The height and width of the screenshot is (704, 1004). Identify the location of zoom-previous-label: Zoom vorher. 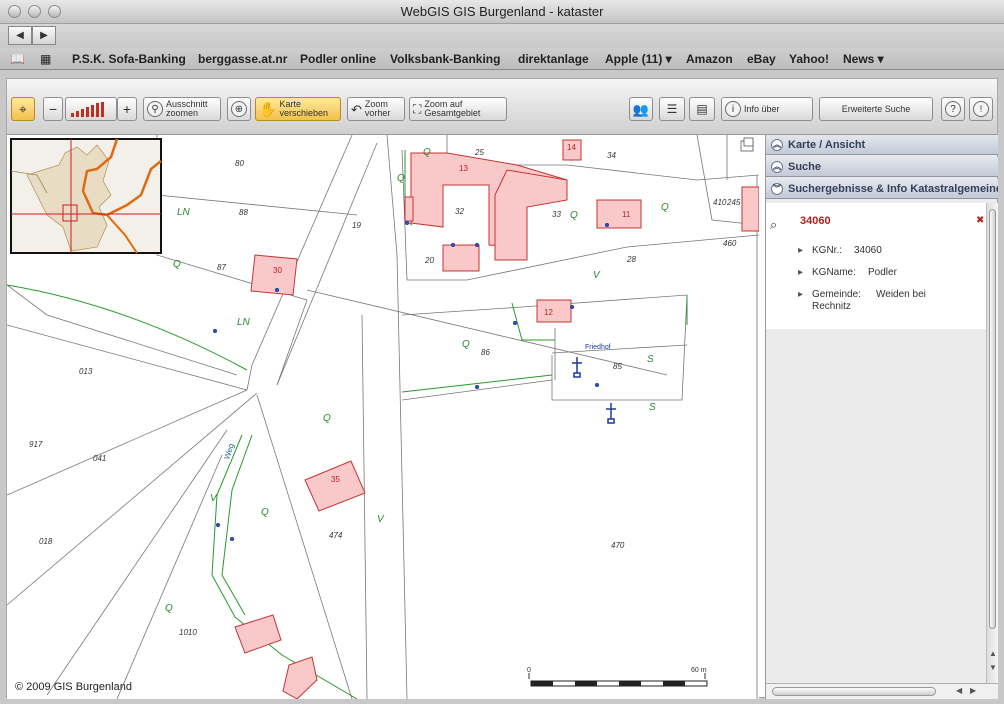
(378, 109).